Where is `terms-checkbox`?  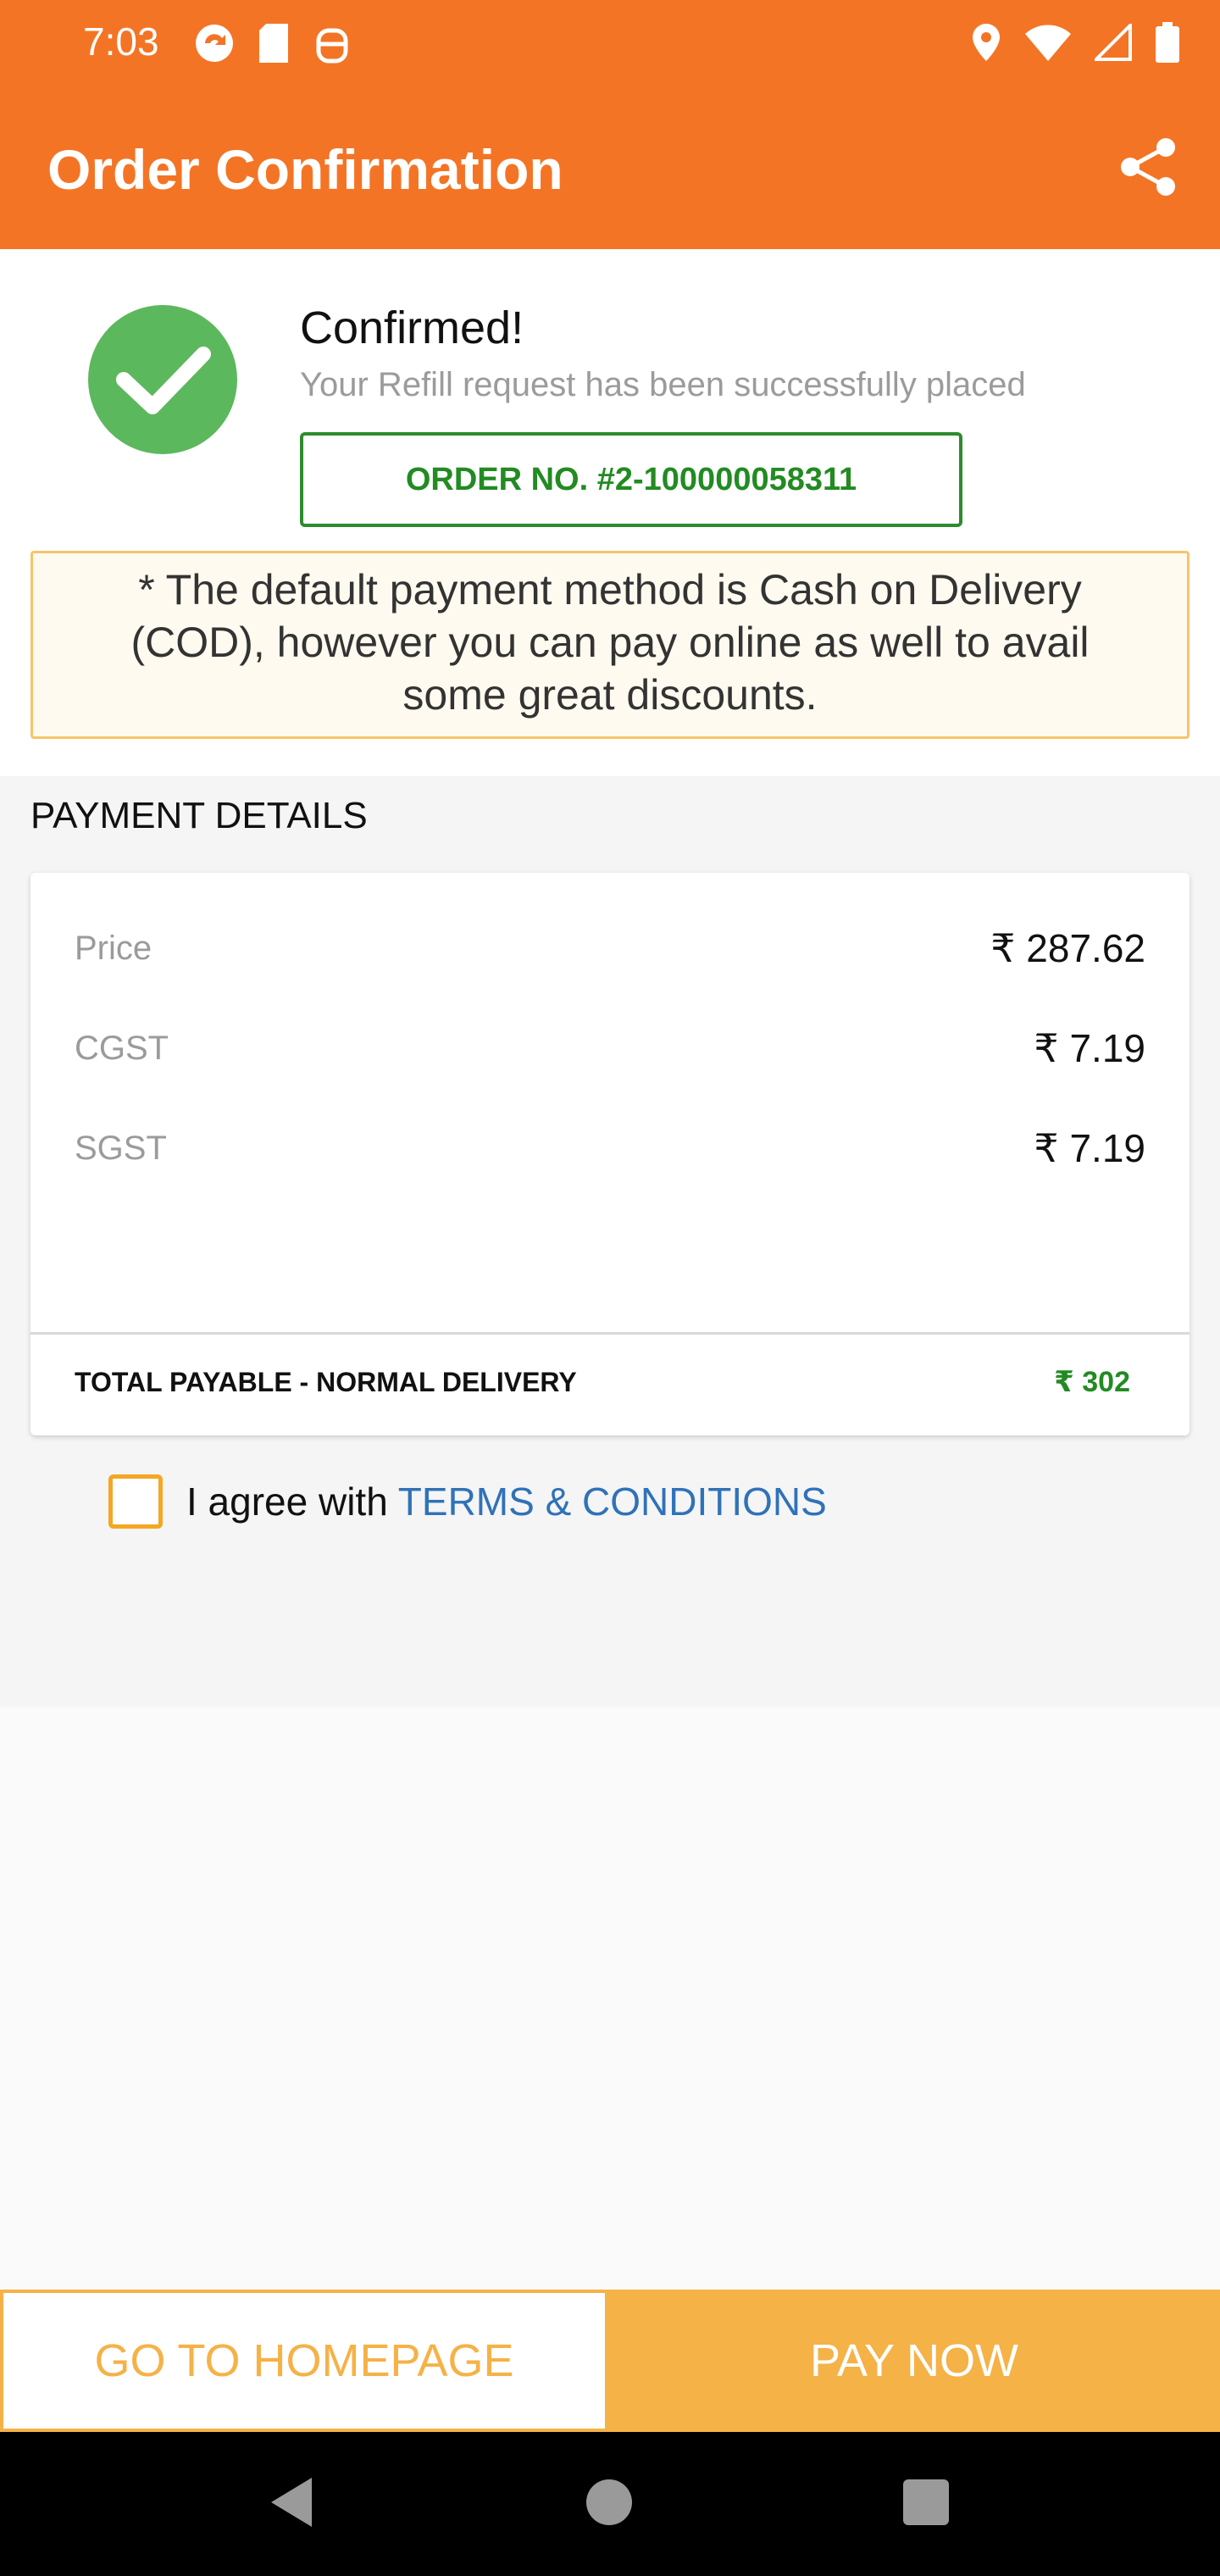
terms-checkbox is located at coordinates (135, 1501).